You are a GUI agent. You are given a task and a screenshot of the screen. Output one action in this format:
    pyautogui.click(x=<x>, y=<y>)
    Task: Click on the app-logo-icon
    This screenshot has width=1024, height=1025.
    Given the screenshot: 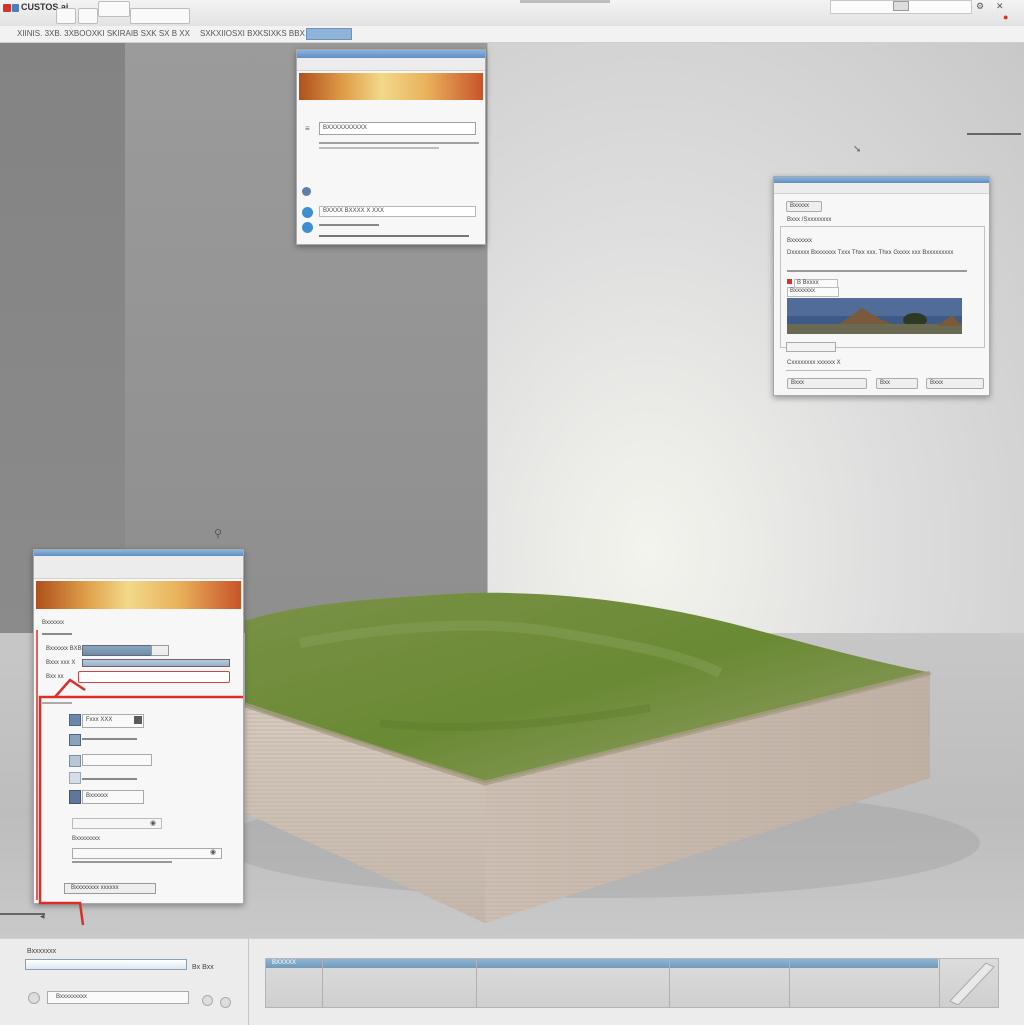 What is the action you would take?
    pyautogui.click(x=7, y=8)
    